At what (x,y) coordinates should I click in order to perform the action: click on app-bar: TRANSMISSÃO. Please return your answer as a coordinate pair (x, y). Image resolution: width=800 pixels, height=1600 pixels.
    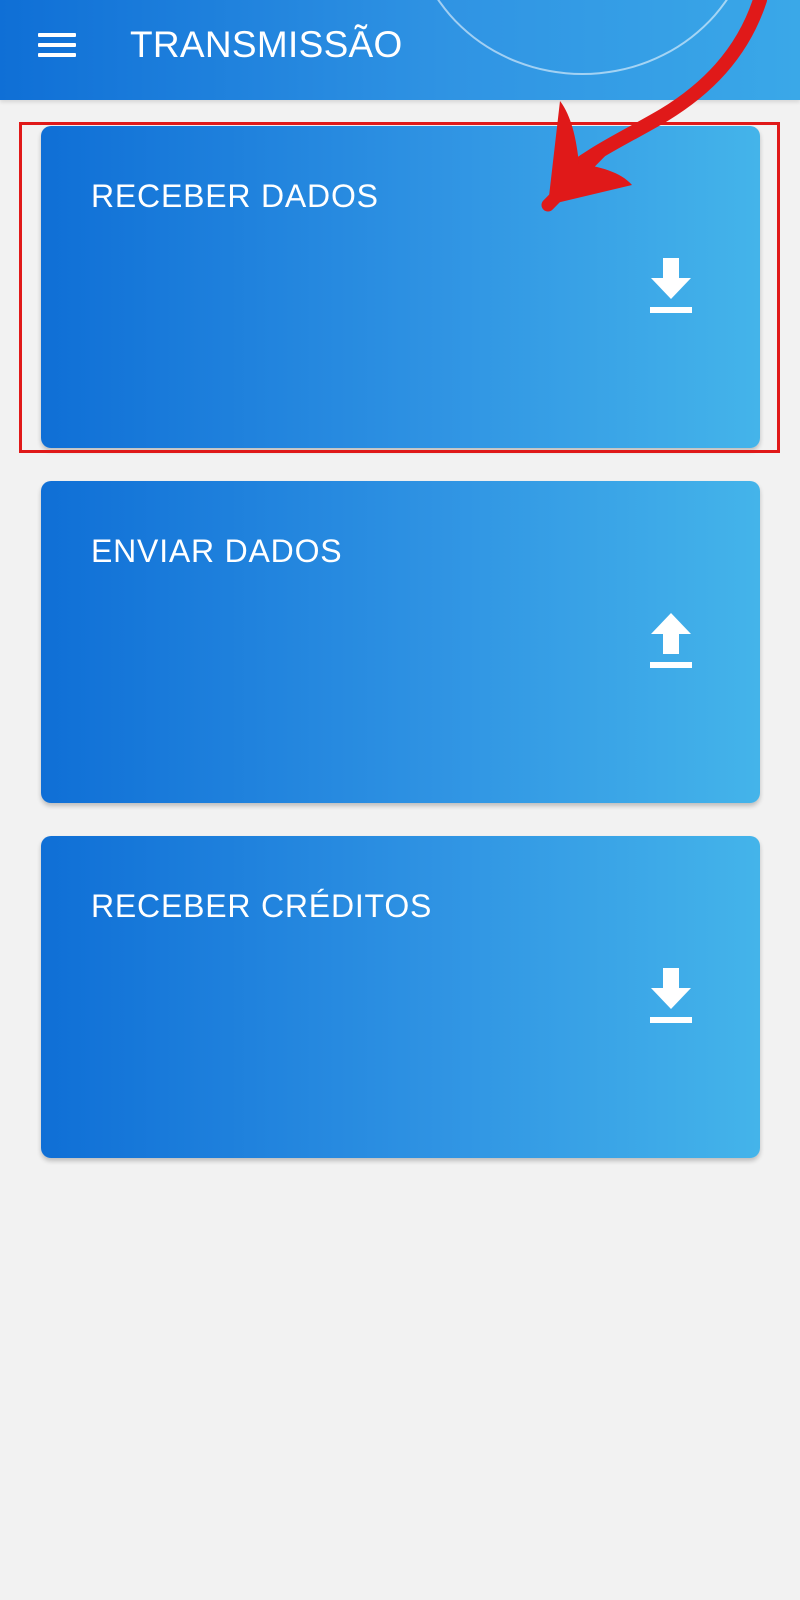
    Looking at the image, I should click on (400, 50).